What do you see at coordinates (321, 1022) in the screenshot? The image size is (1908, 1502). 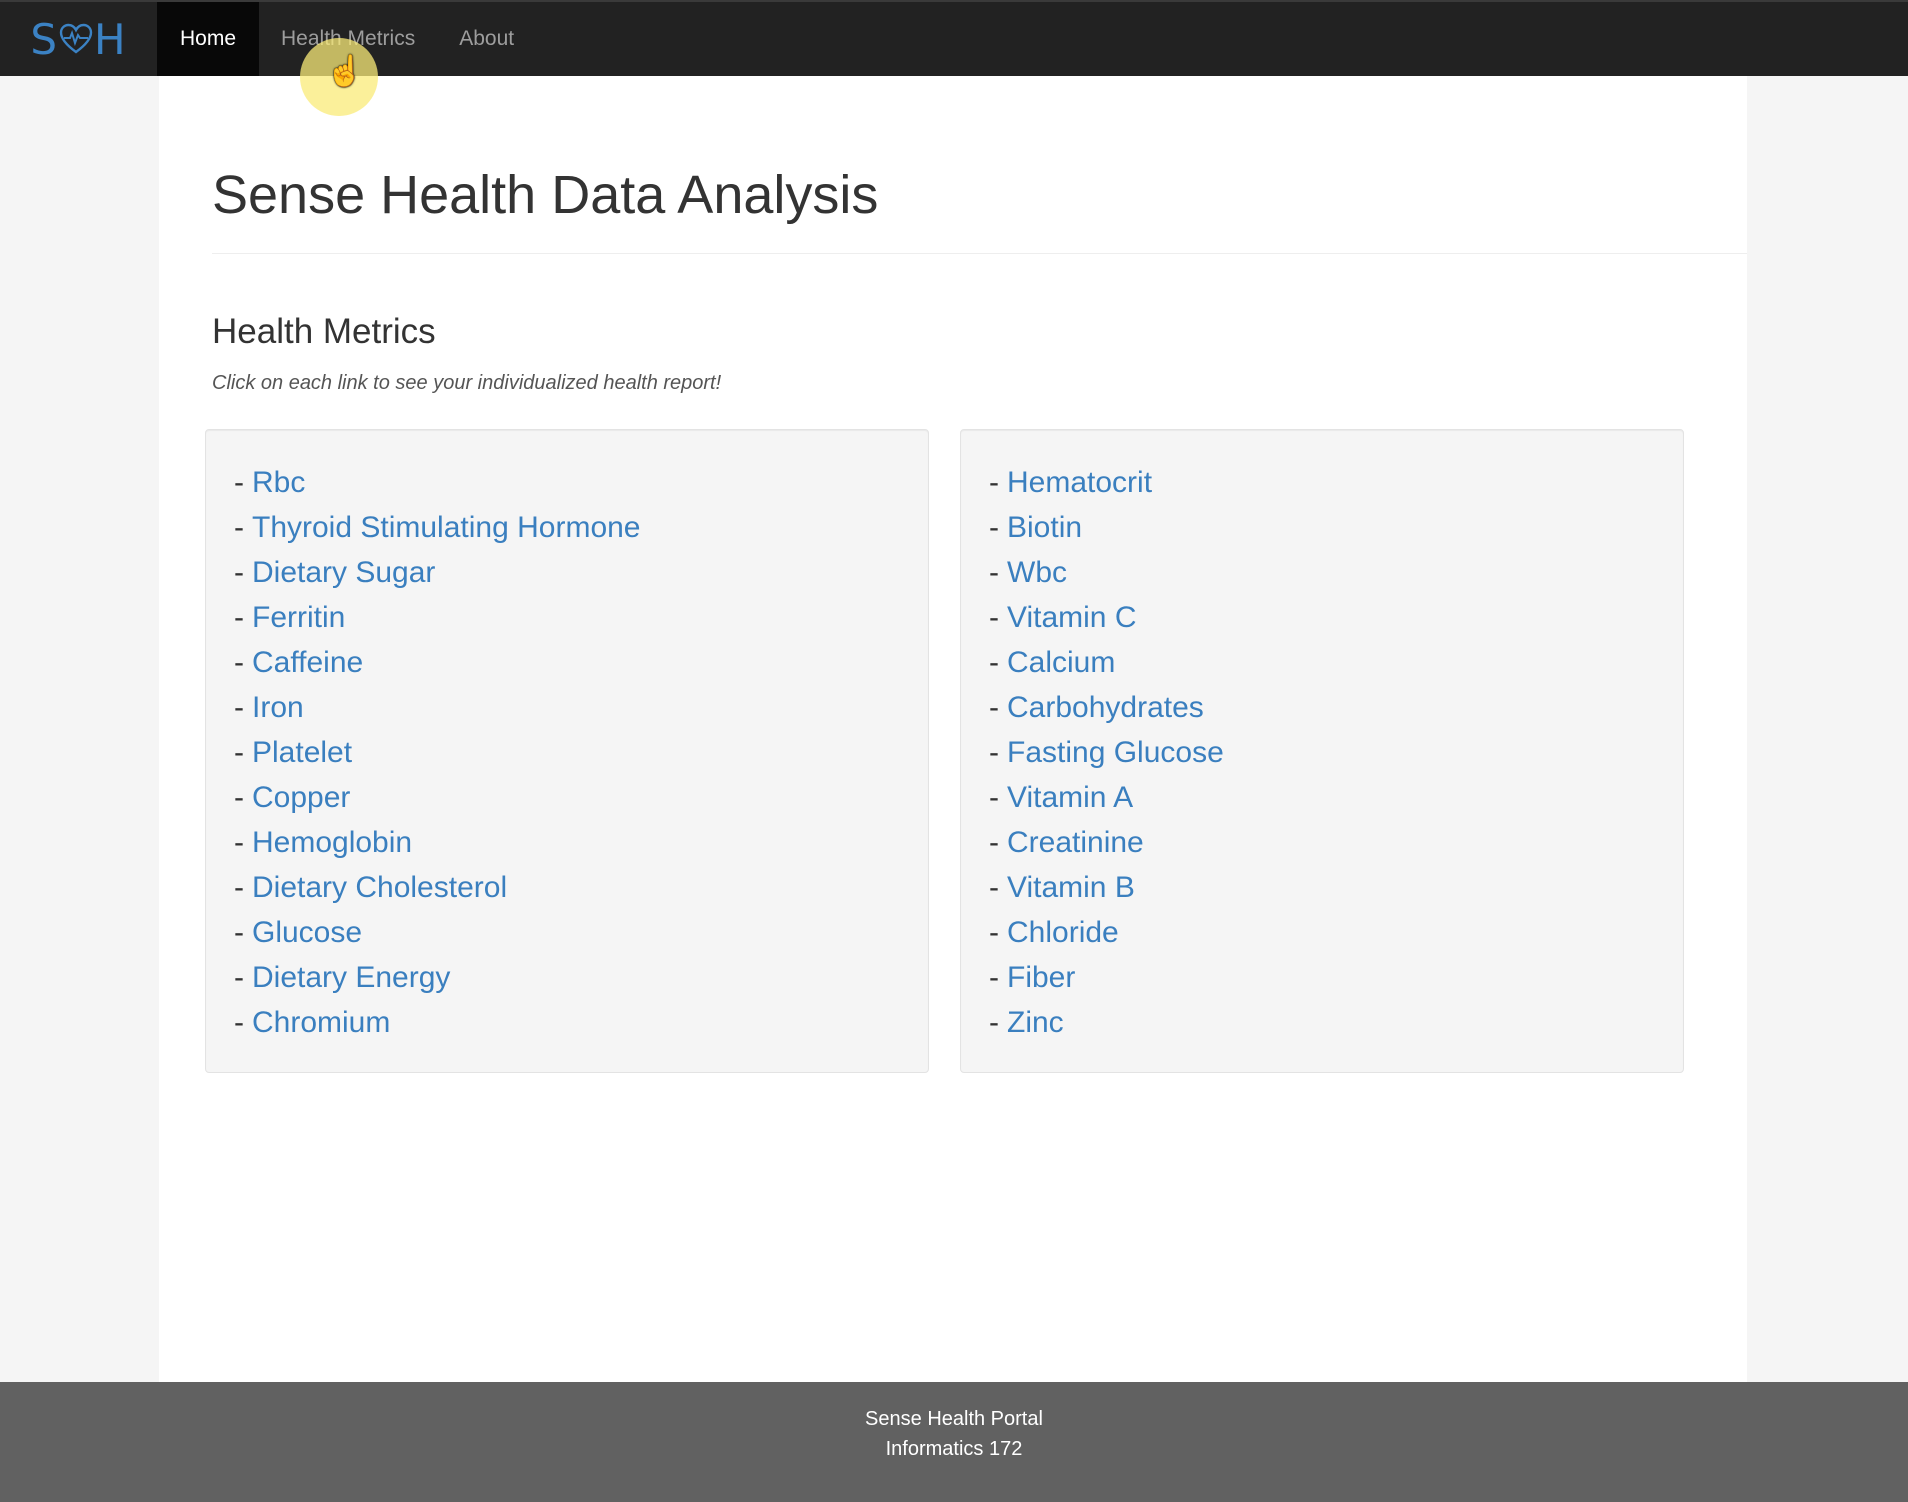 I see `metric-link: Chromium` at bounding box center [321, 1022].